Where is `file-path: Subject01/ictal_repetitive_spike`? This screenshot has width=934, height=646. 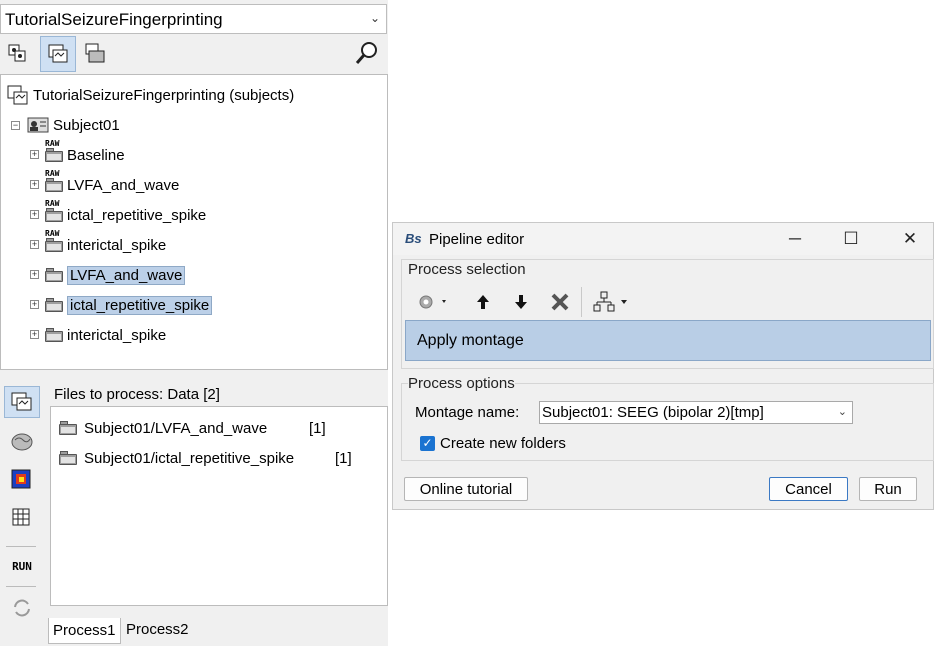 file-path: Subject01/ictal_repetitive_spike is located at coordinates (189, 458).